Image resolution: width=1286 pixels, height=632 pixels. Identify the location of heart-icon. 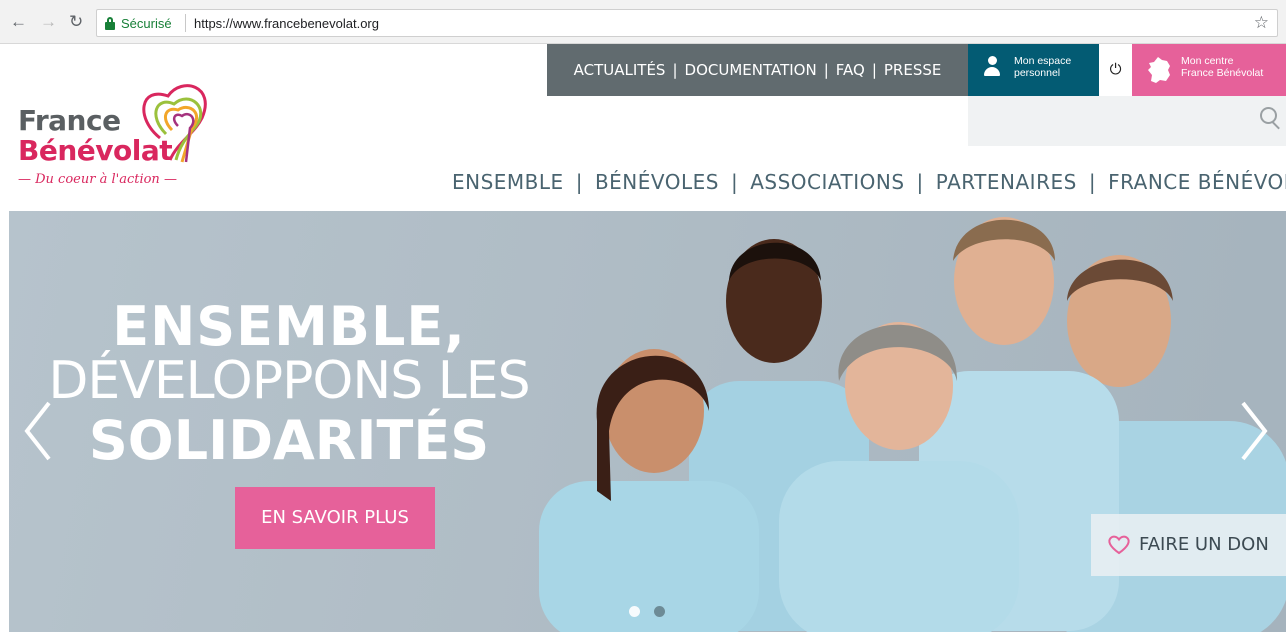
(1119, 545).